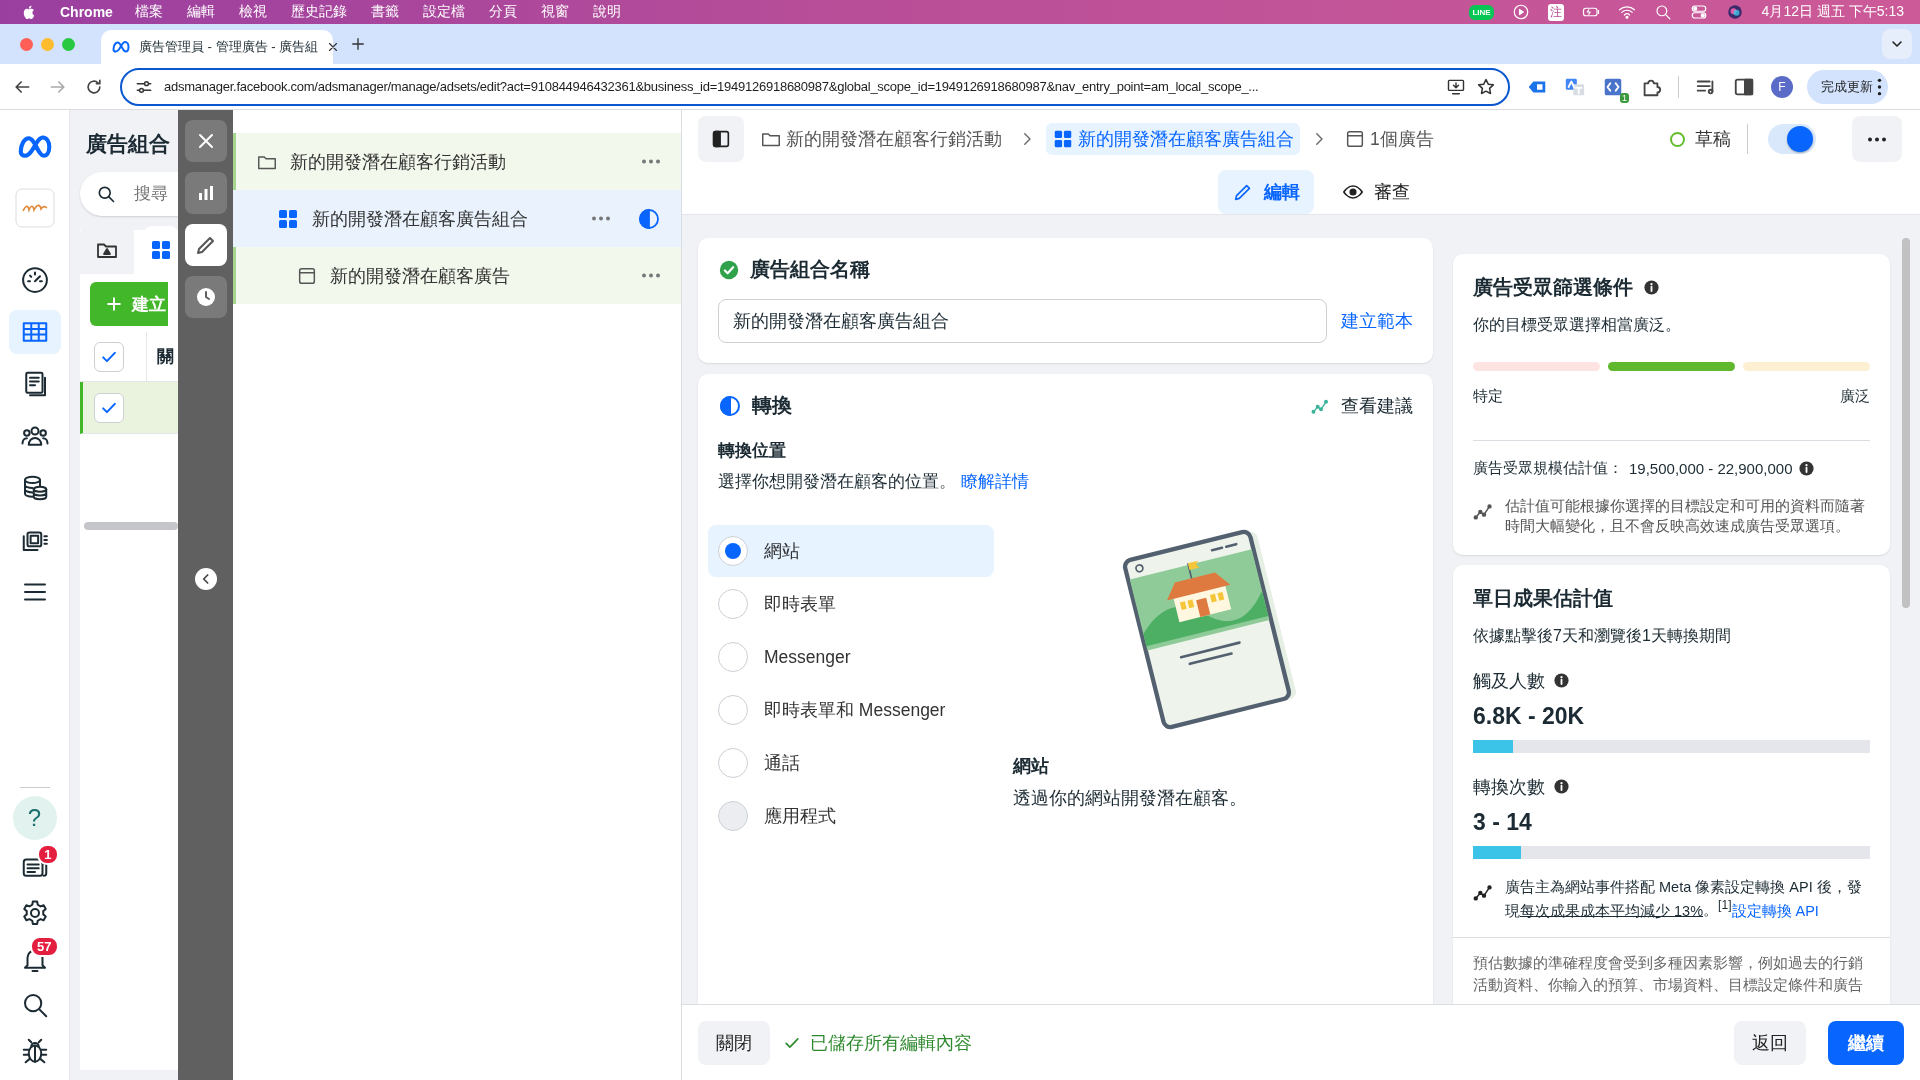  What do you see at coordinates (129, 194) in the screenshot?
I see `search-field: 搜尋` at bounding box center [129, 194].